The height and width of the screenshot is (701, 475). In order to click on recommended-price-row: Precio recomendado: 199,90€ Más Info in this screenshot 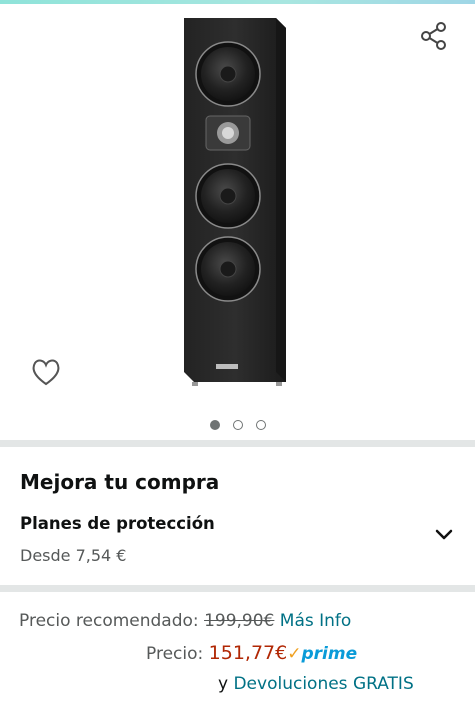, I will do `click(185, 621)`.